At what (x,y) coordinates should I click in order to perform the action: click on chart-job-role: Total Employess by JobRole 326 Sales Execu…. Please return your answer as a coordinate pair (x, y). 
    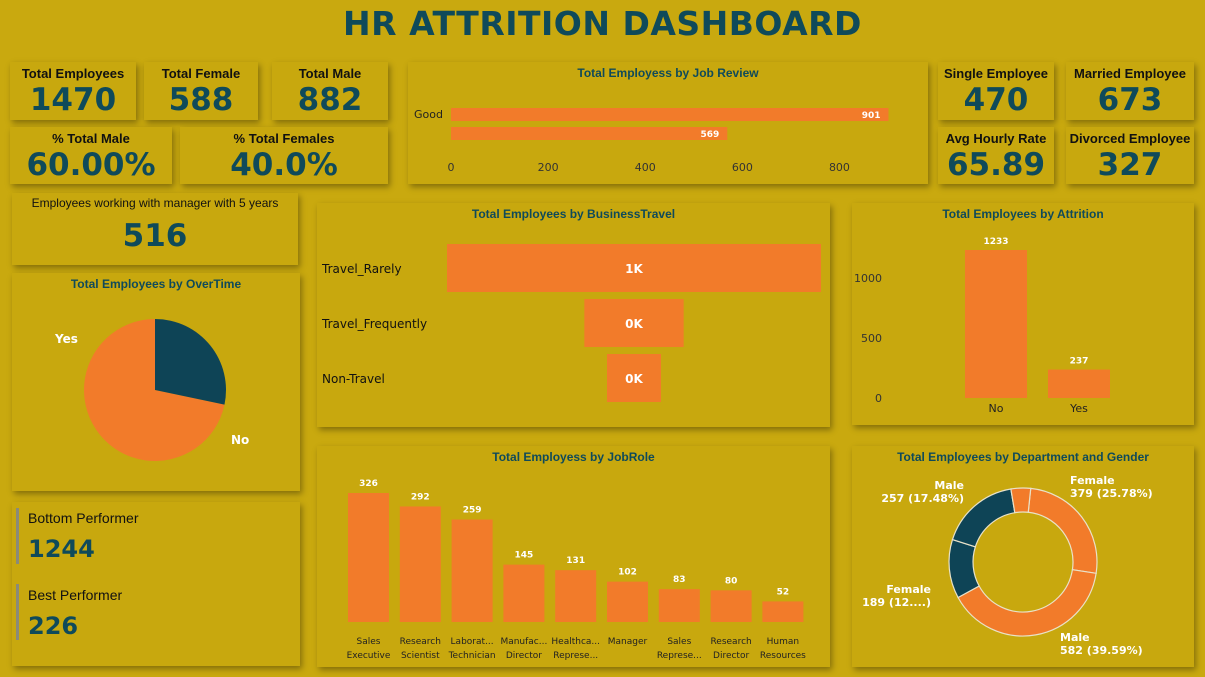
    Looking at the image, I should click on (573, 556).